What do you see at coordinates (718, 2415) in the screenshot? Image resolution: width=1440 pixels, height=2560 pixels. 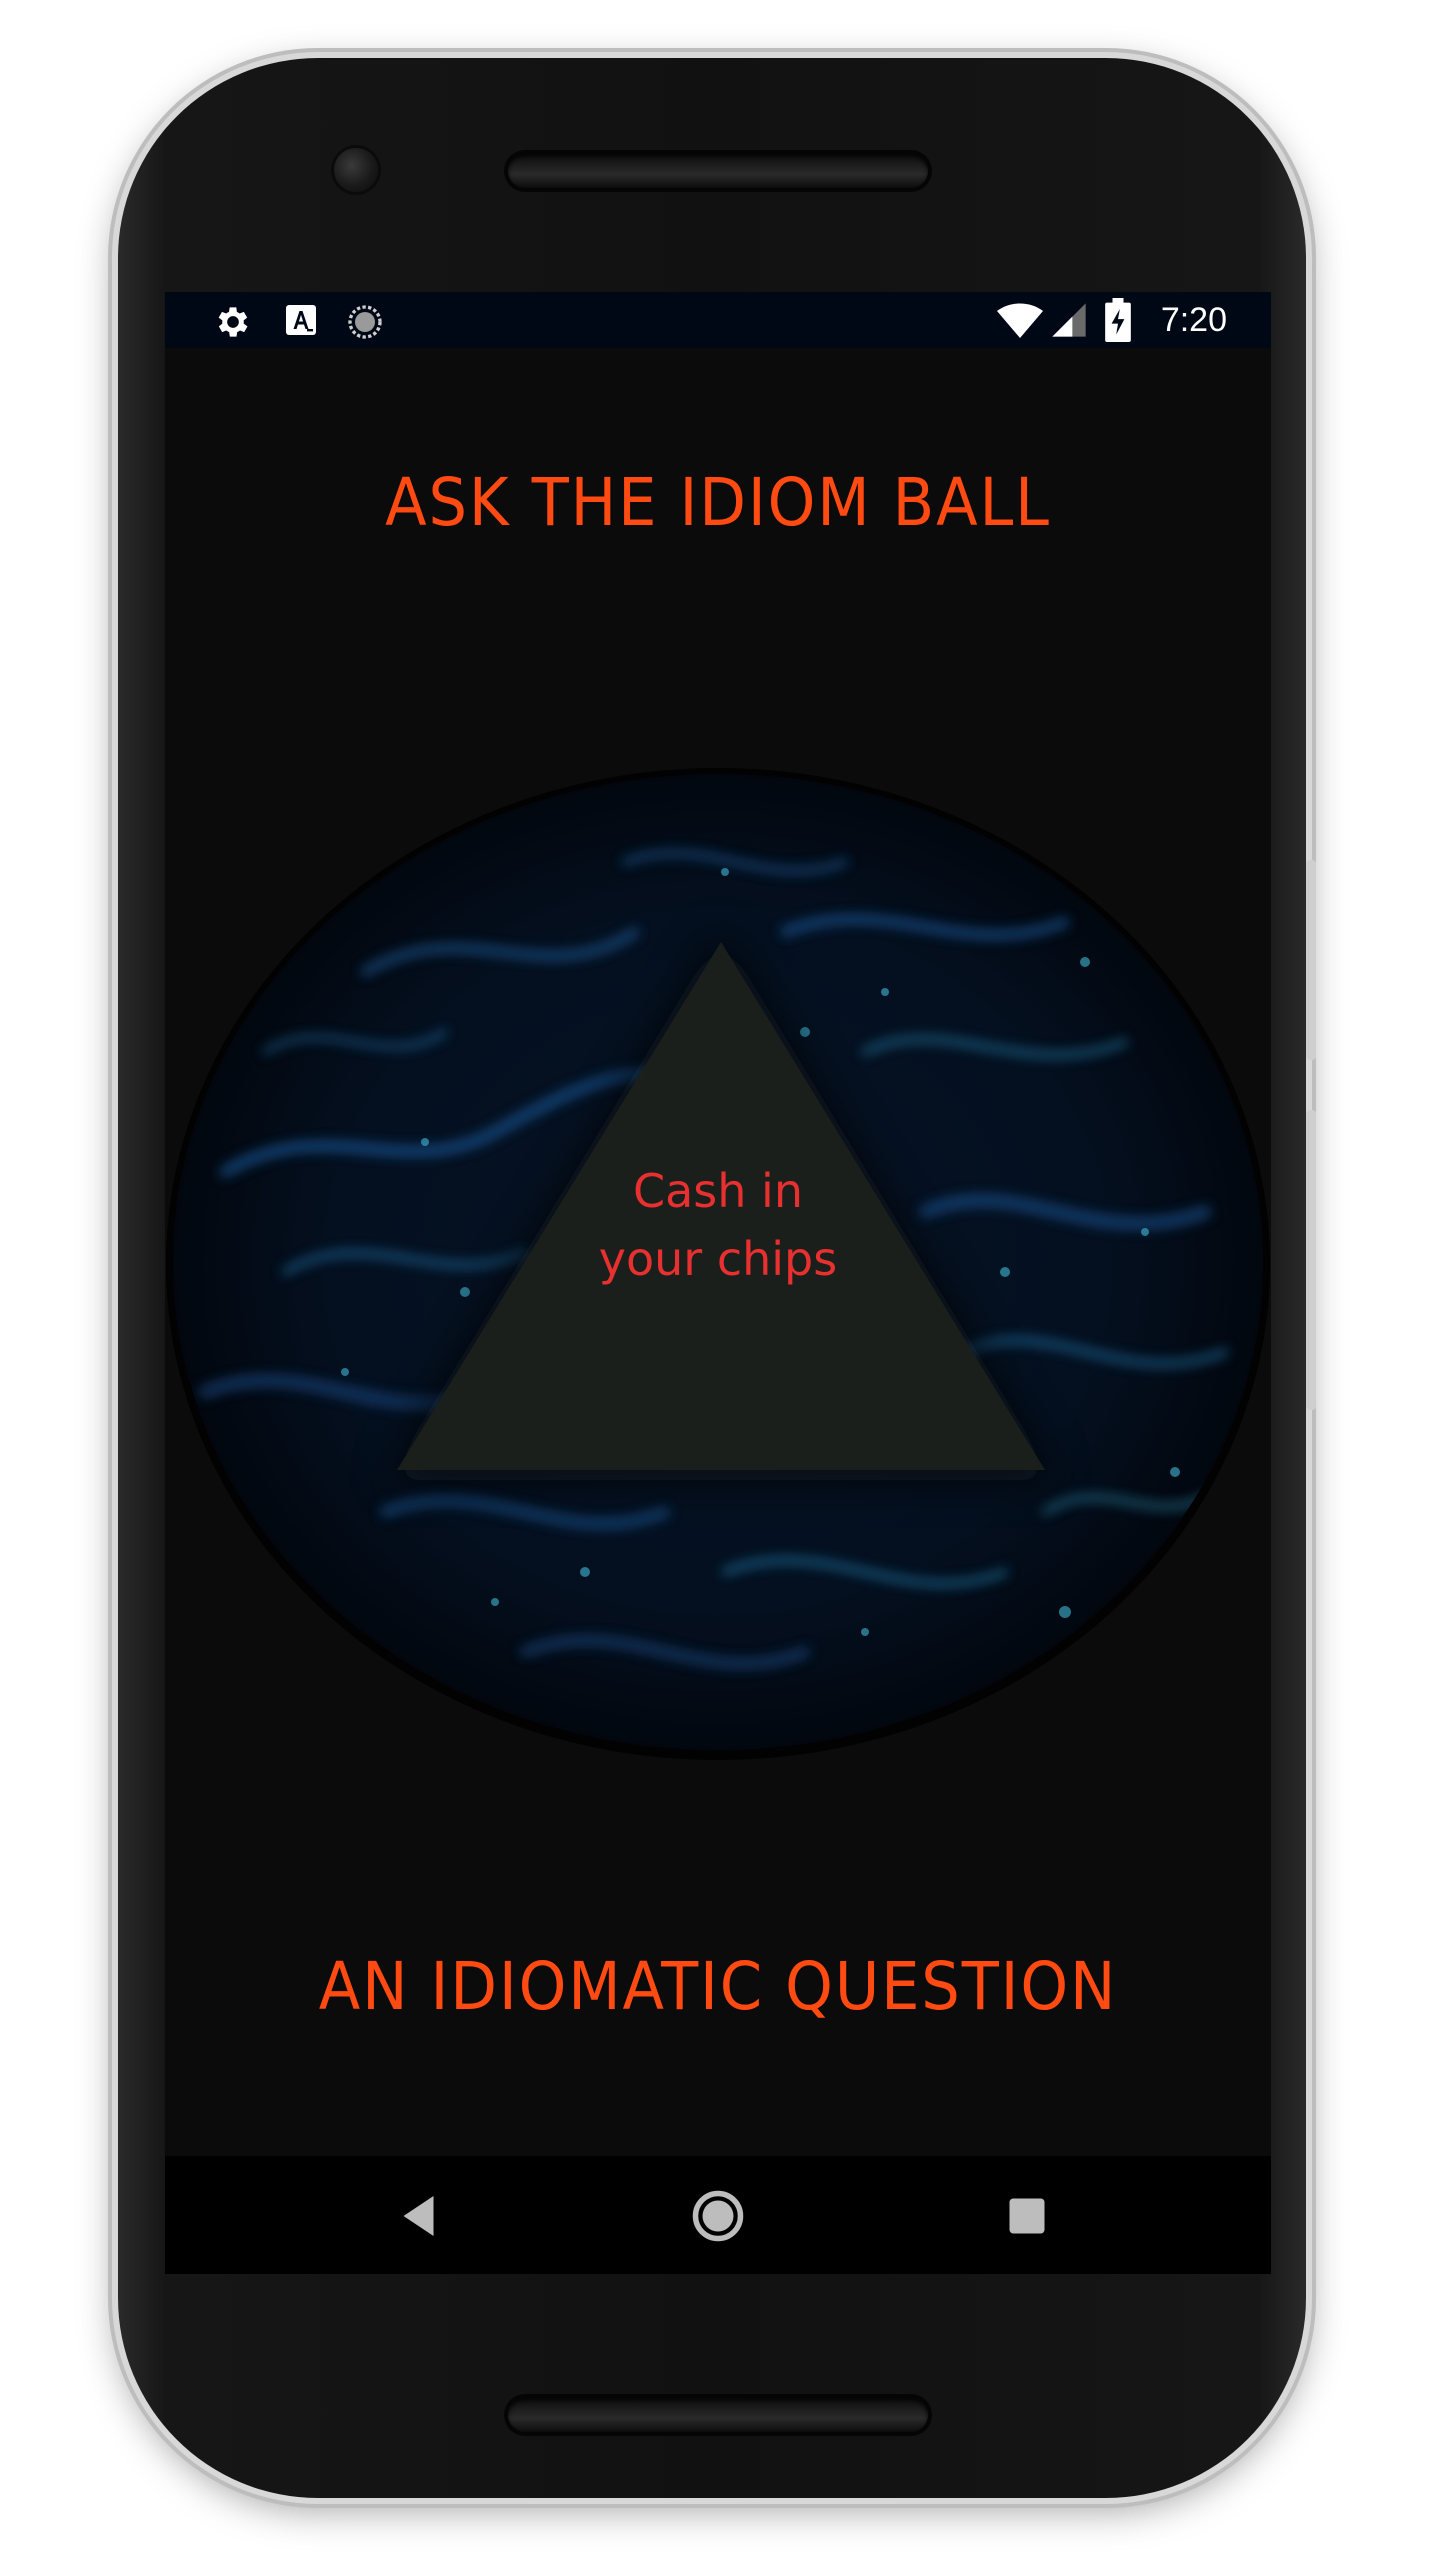 I see `bottom-speaker` at bounding box center [718, 2415].